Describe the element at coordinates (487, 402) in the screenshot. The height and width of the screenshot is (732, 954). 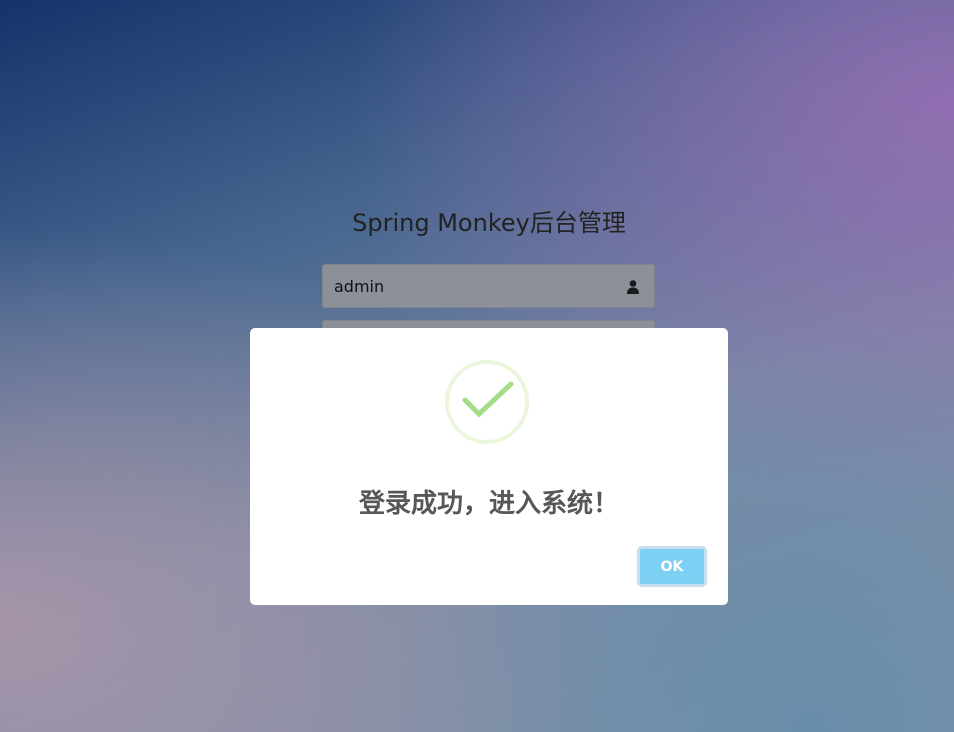
I see `success-check-icon` at that location.